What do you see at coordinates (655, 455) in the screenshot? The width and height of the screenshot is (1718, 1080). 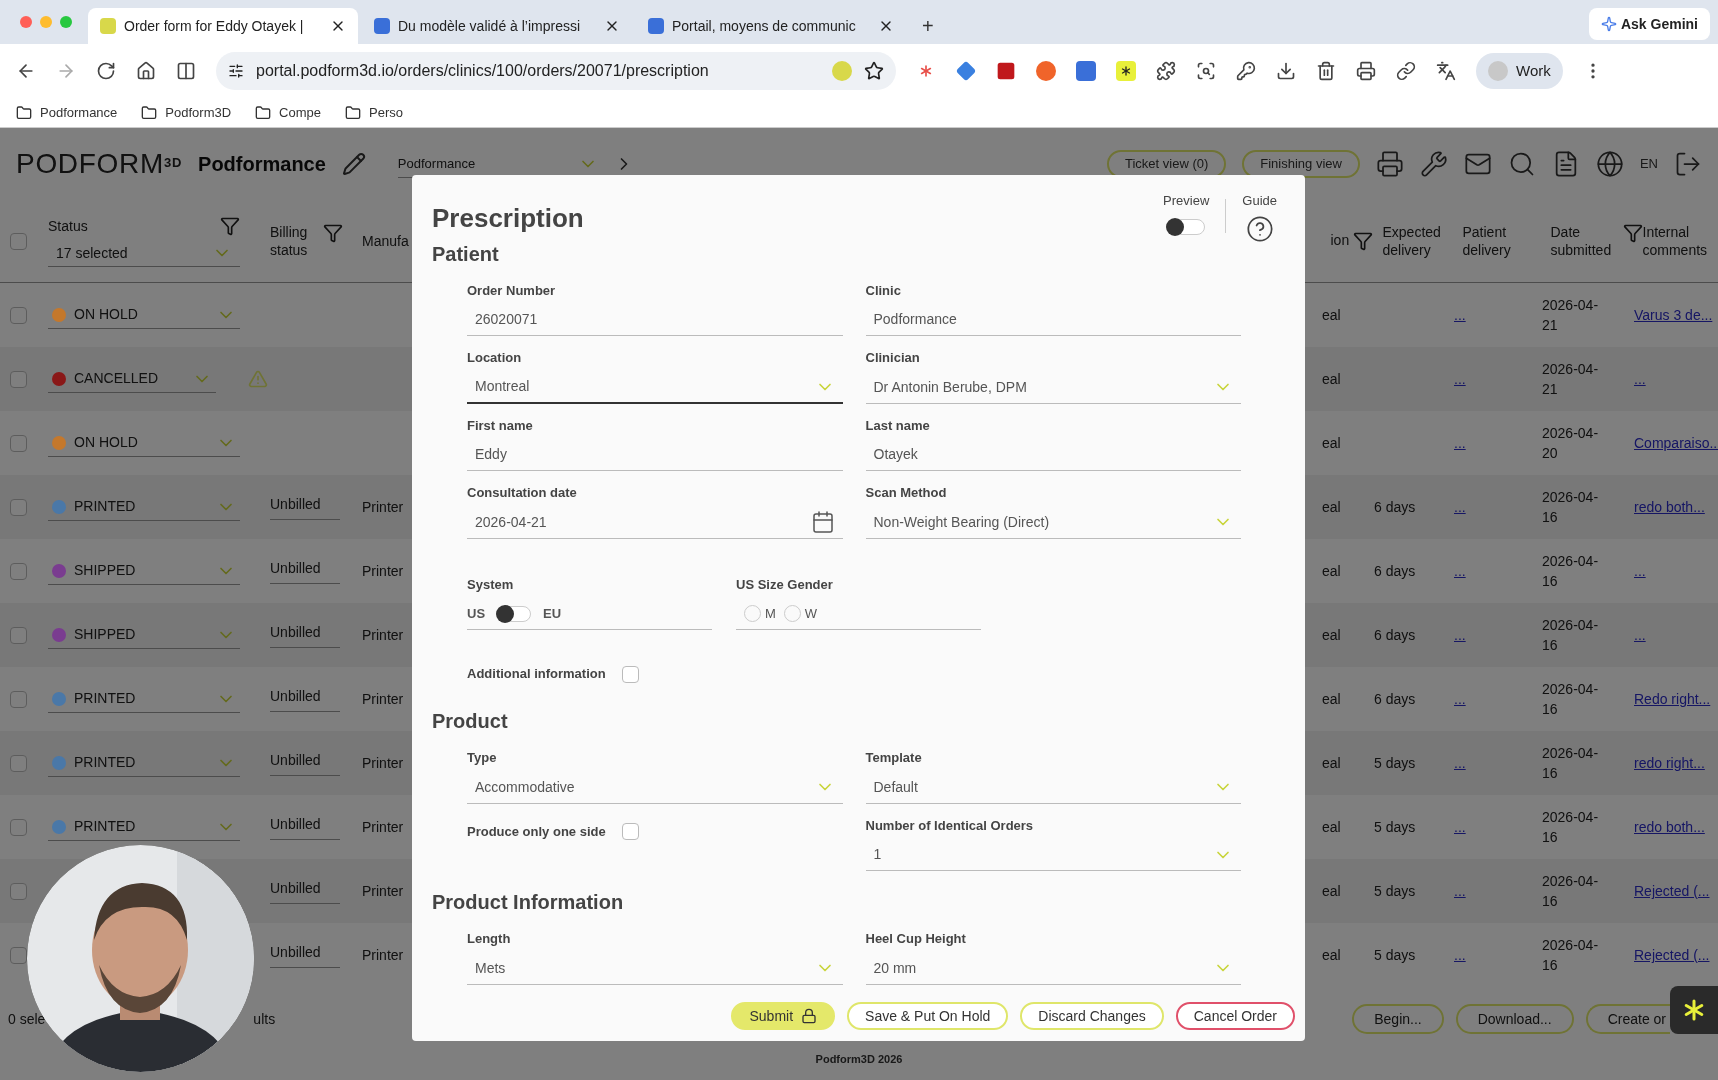 I see `text-field: Eddy` at bounding box center [655, 455].